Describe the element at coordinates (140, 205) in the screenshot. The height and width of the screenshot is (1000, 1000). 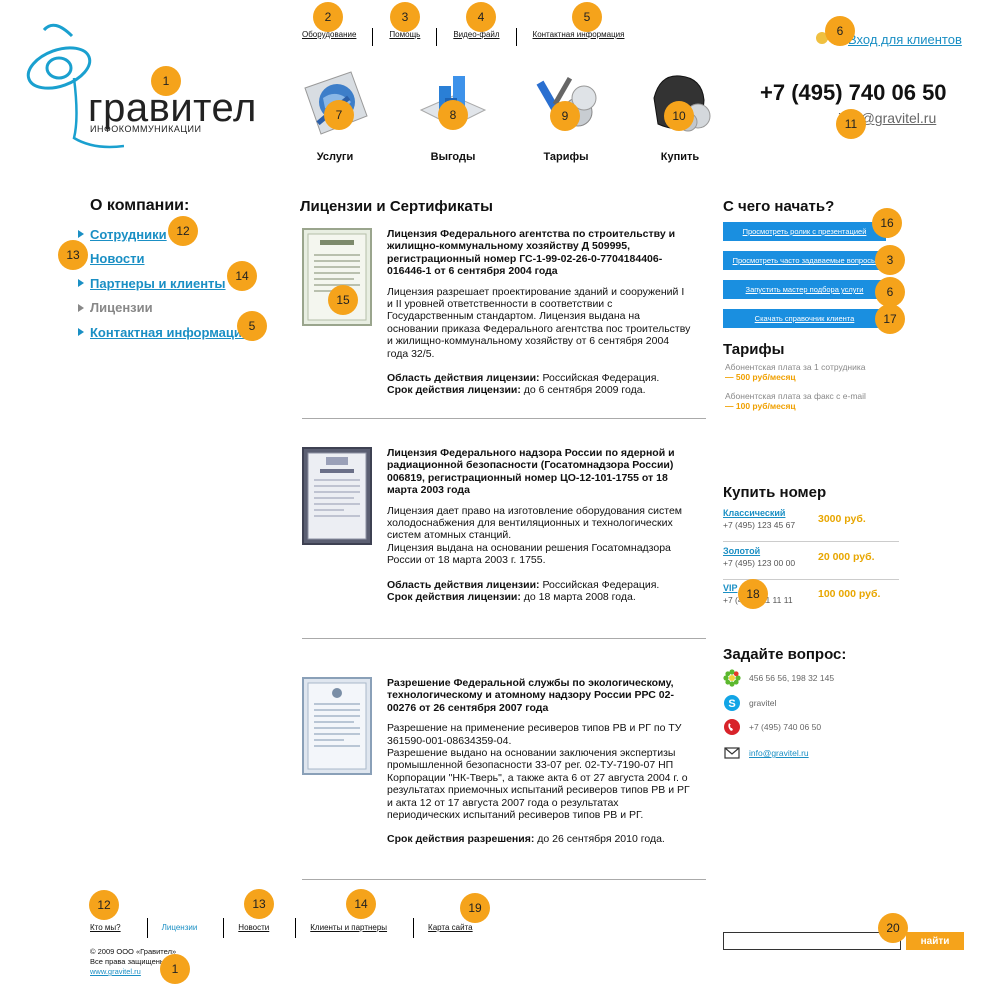
I see `left-menu-title: О компании:` at that location.